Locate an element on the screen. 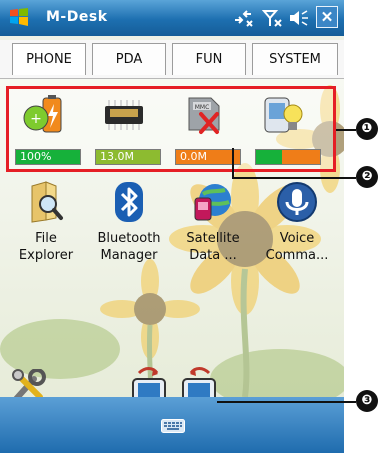  app-bluetooth-manager: Bluetooth Manager is located at coordinates (129, 222).